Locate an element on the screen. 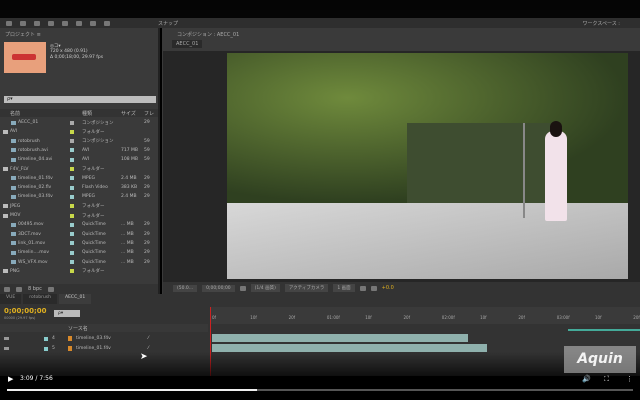 This screenshot has height=400, width=640. item-type: フォルダー is located at coordinates (93, 169).